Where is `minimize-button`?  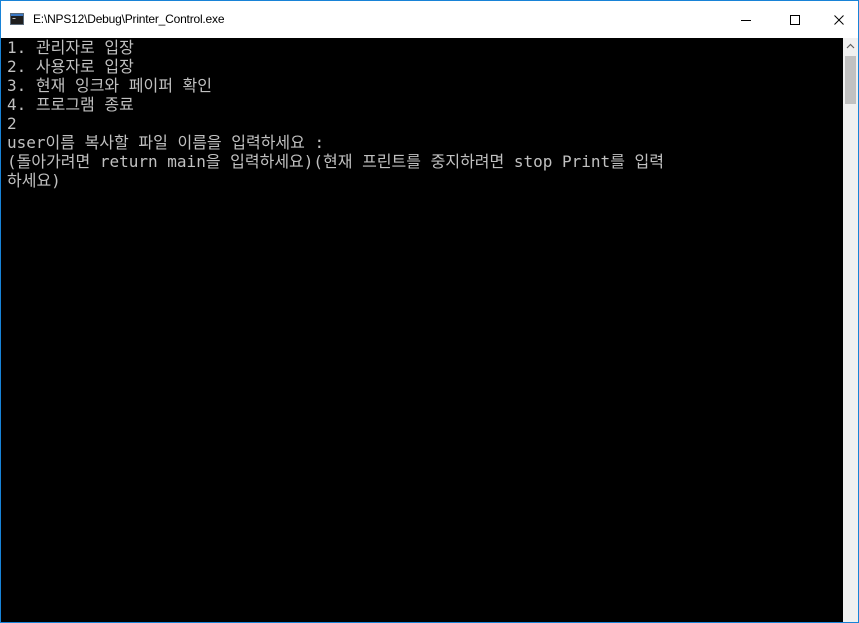
minimize-button is located at coordinates (746, 19).